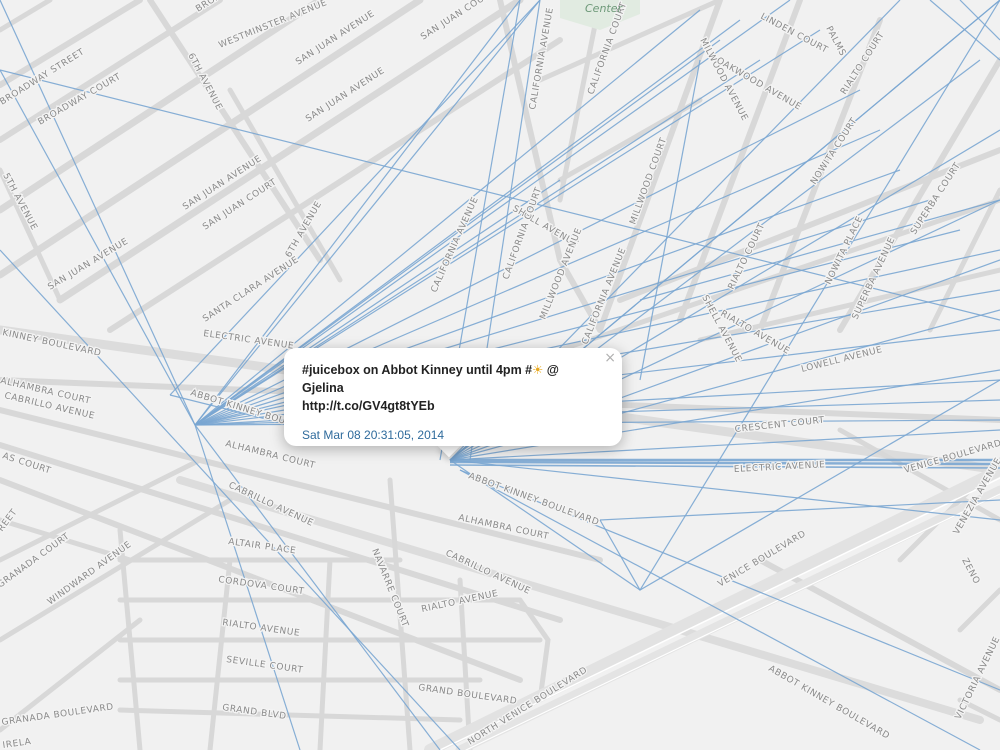 The height and width of the screenshot is (750, 1000). I want to click on close-icon: ×, so click(610, 358).